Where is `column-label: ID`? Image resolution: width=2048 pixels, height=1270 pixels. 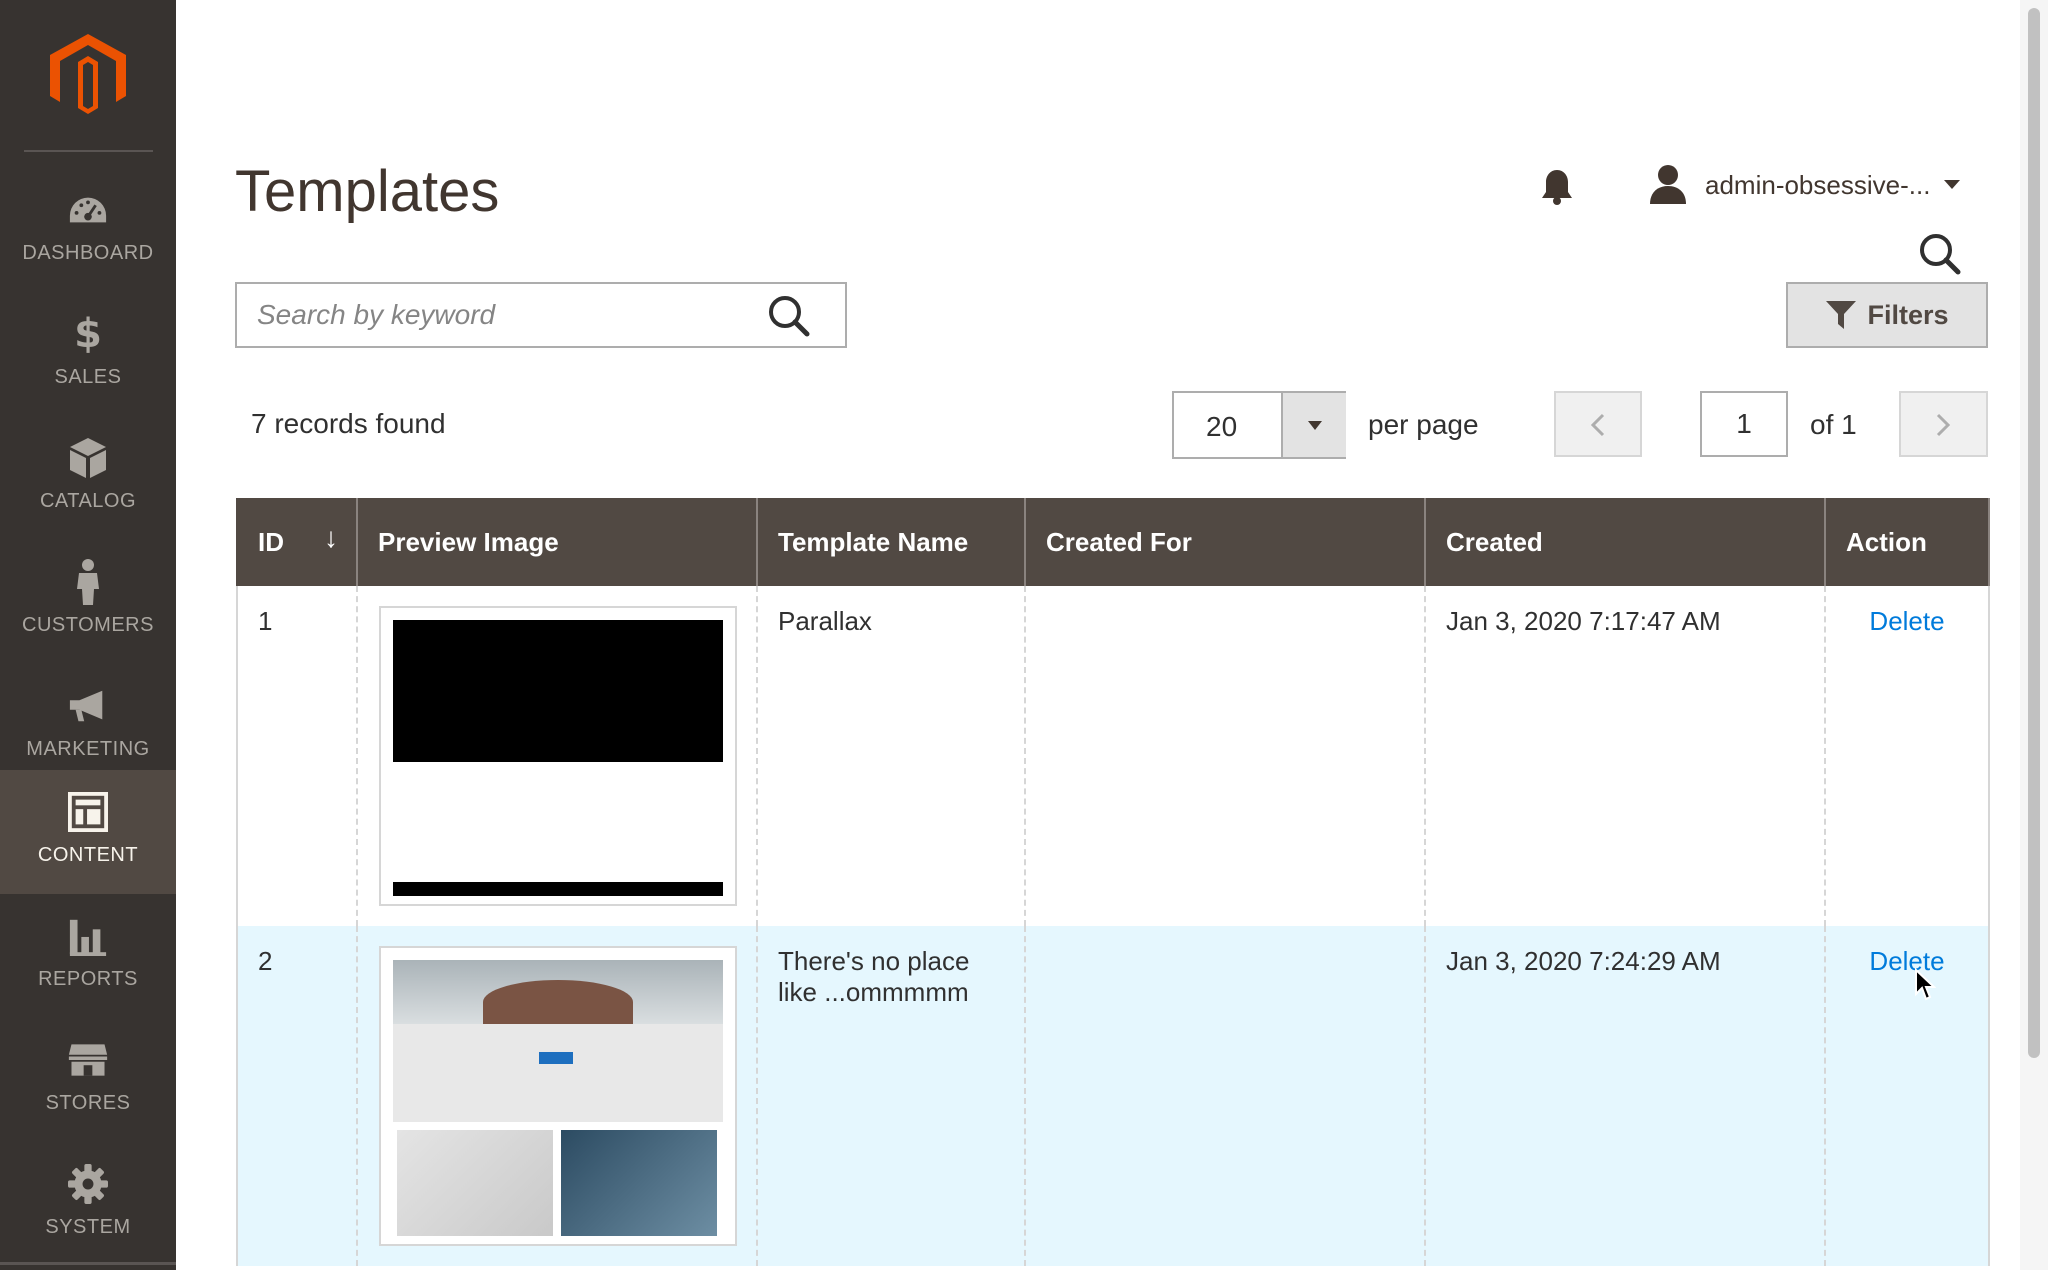
column-label: ID is located at coordinates (271, 541).